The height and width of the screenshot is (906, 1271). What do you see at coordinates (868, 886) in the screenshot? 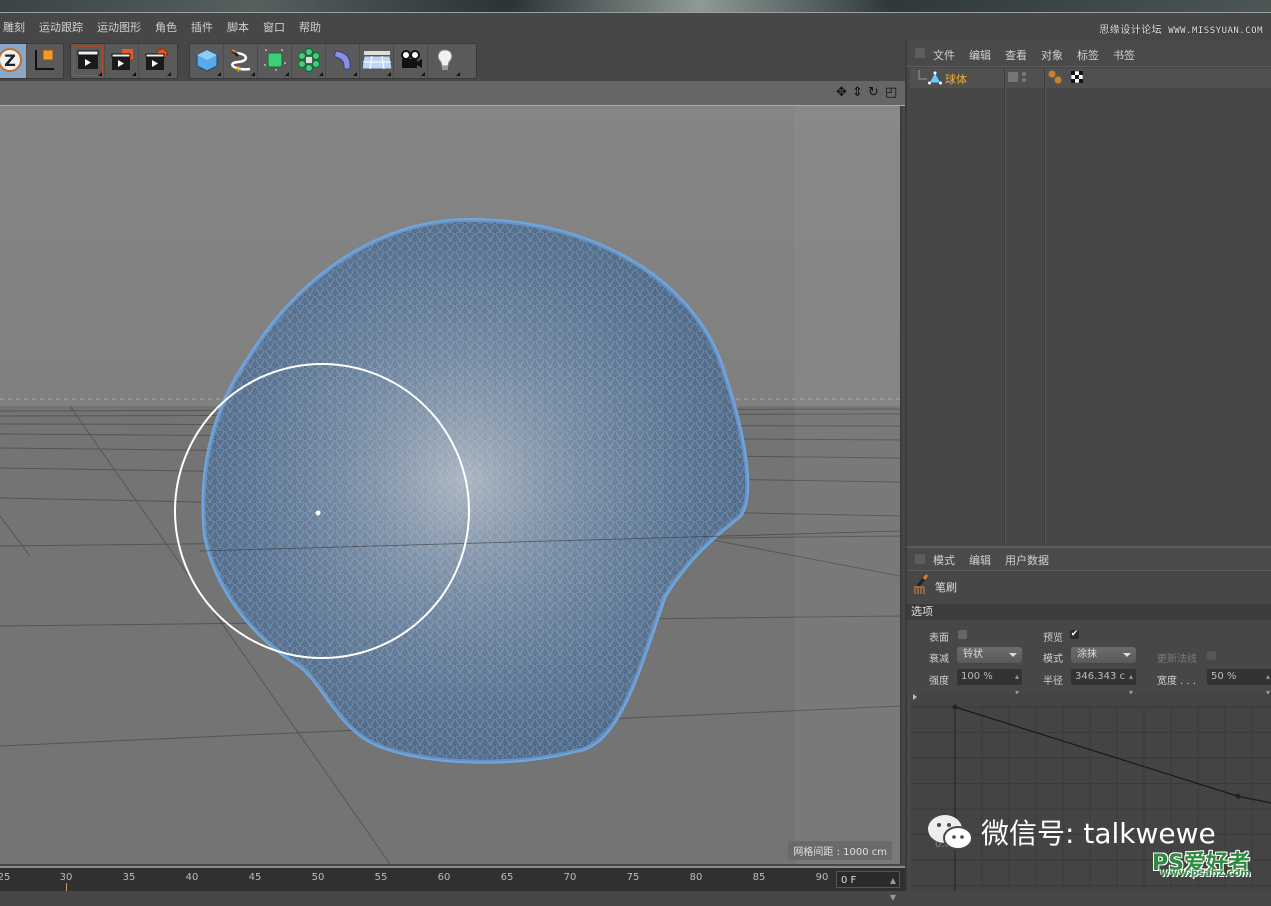
I see `current-frame-field: 0 F ▲ ▼` at bounding box center [868, 886].